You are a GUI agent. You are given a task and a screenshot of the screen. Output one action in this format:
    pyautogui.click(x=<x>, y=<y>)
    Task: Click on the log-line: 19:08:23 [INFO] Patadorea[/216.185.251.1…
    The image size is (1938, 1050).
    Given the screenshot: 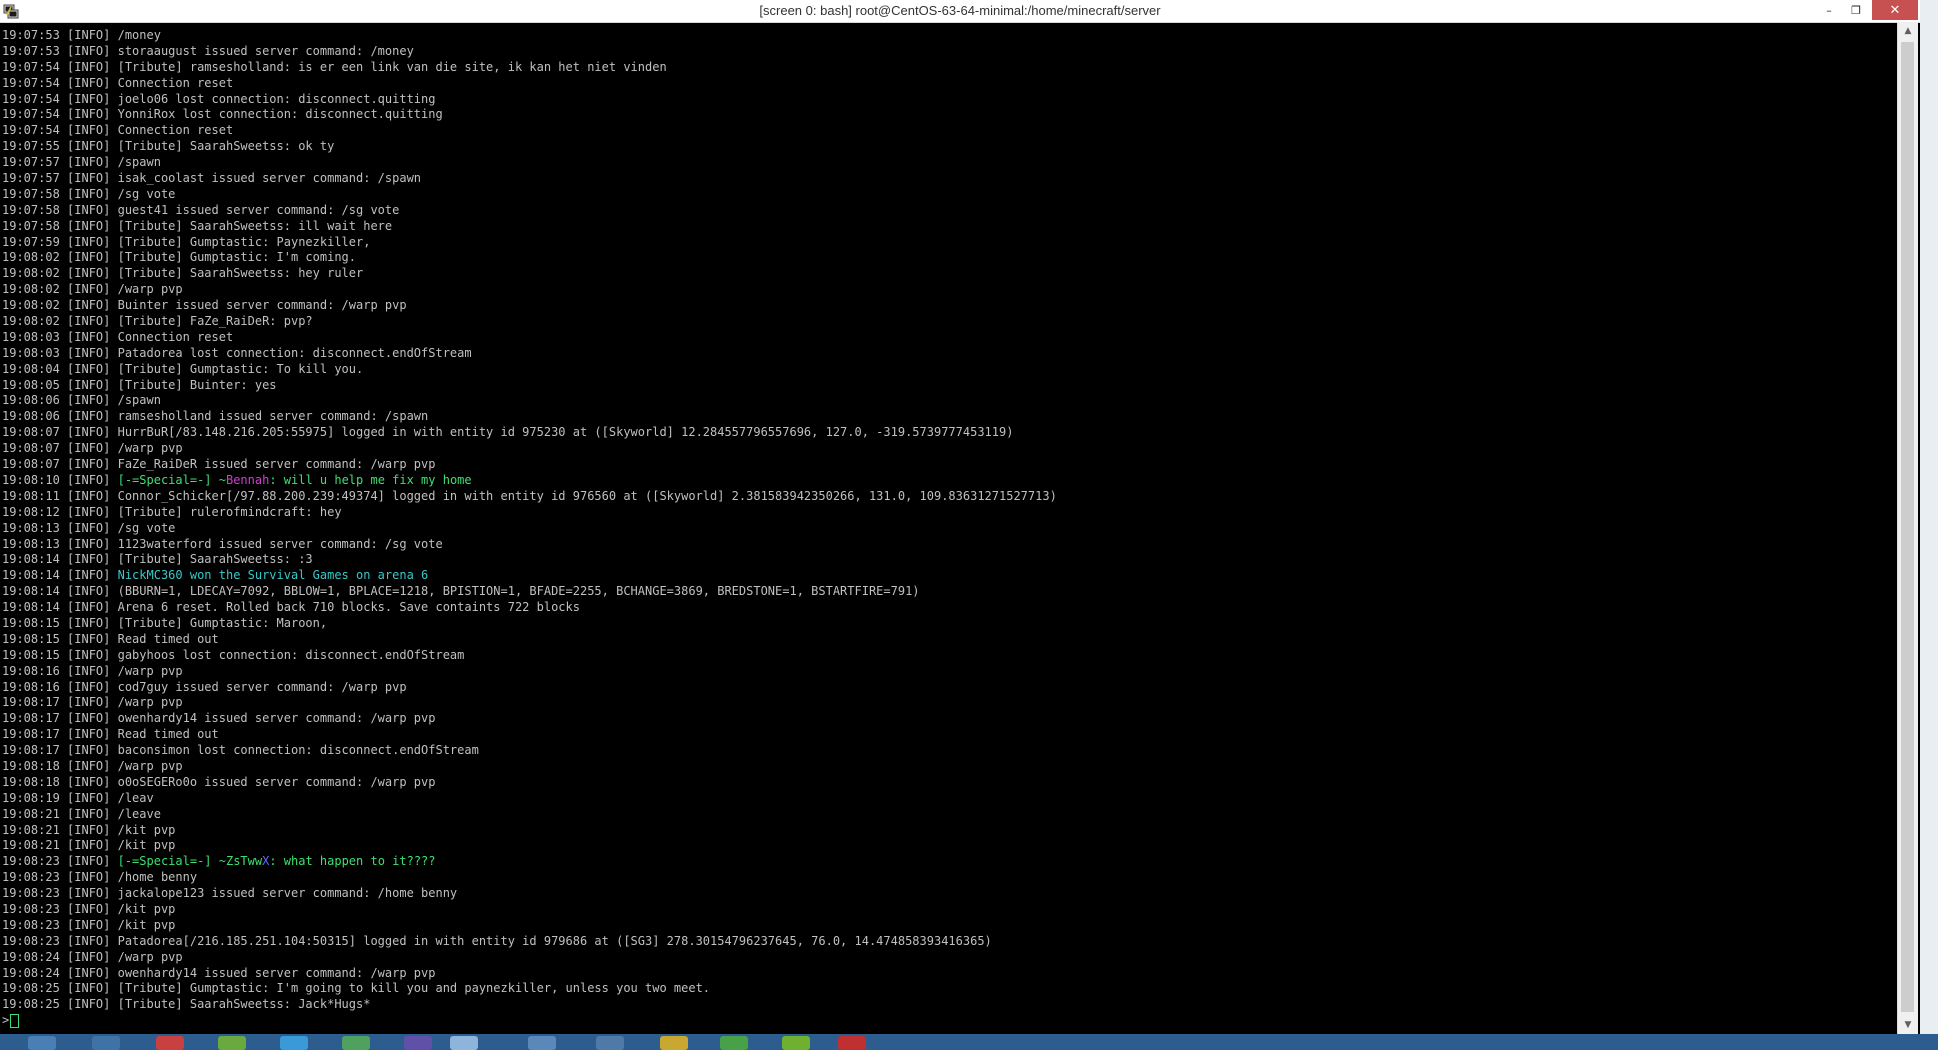 What is the action you would take?
    pyautogui.click(x=497, y=940)
    